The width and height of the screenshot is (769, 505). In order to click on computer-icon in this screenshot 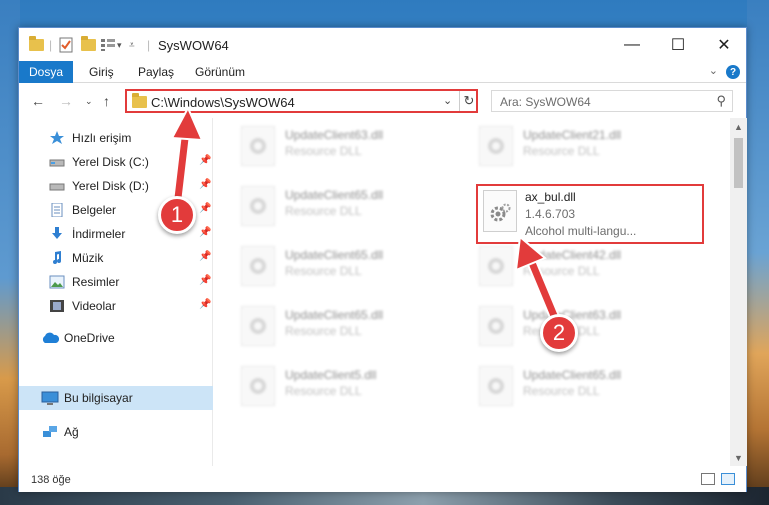, I will do `click(50, 398)`.